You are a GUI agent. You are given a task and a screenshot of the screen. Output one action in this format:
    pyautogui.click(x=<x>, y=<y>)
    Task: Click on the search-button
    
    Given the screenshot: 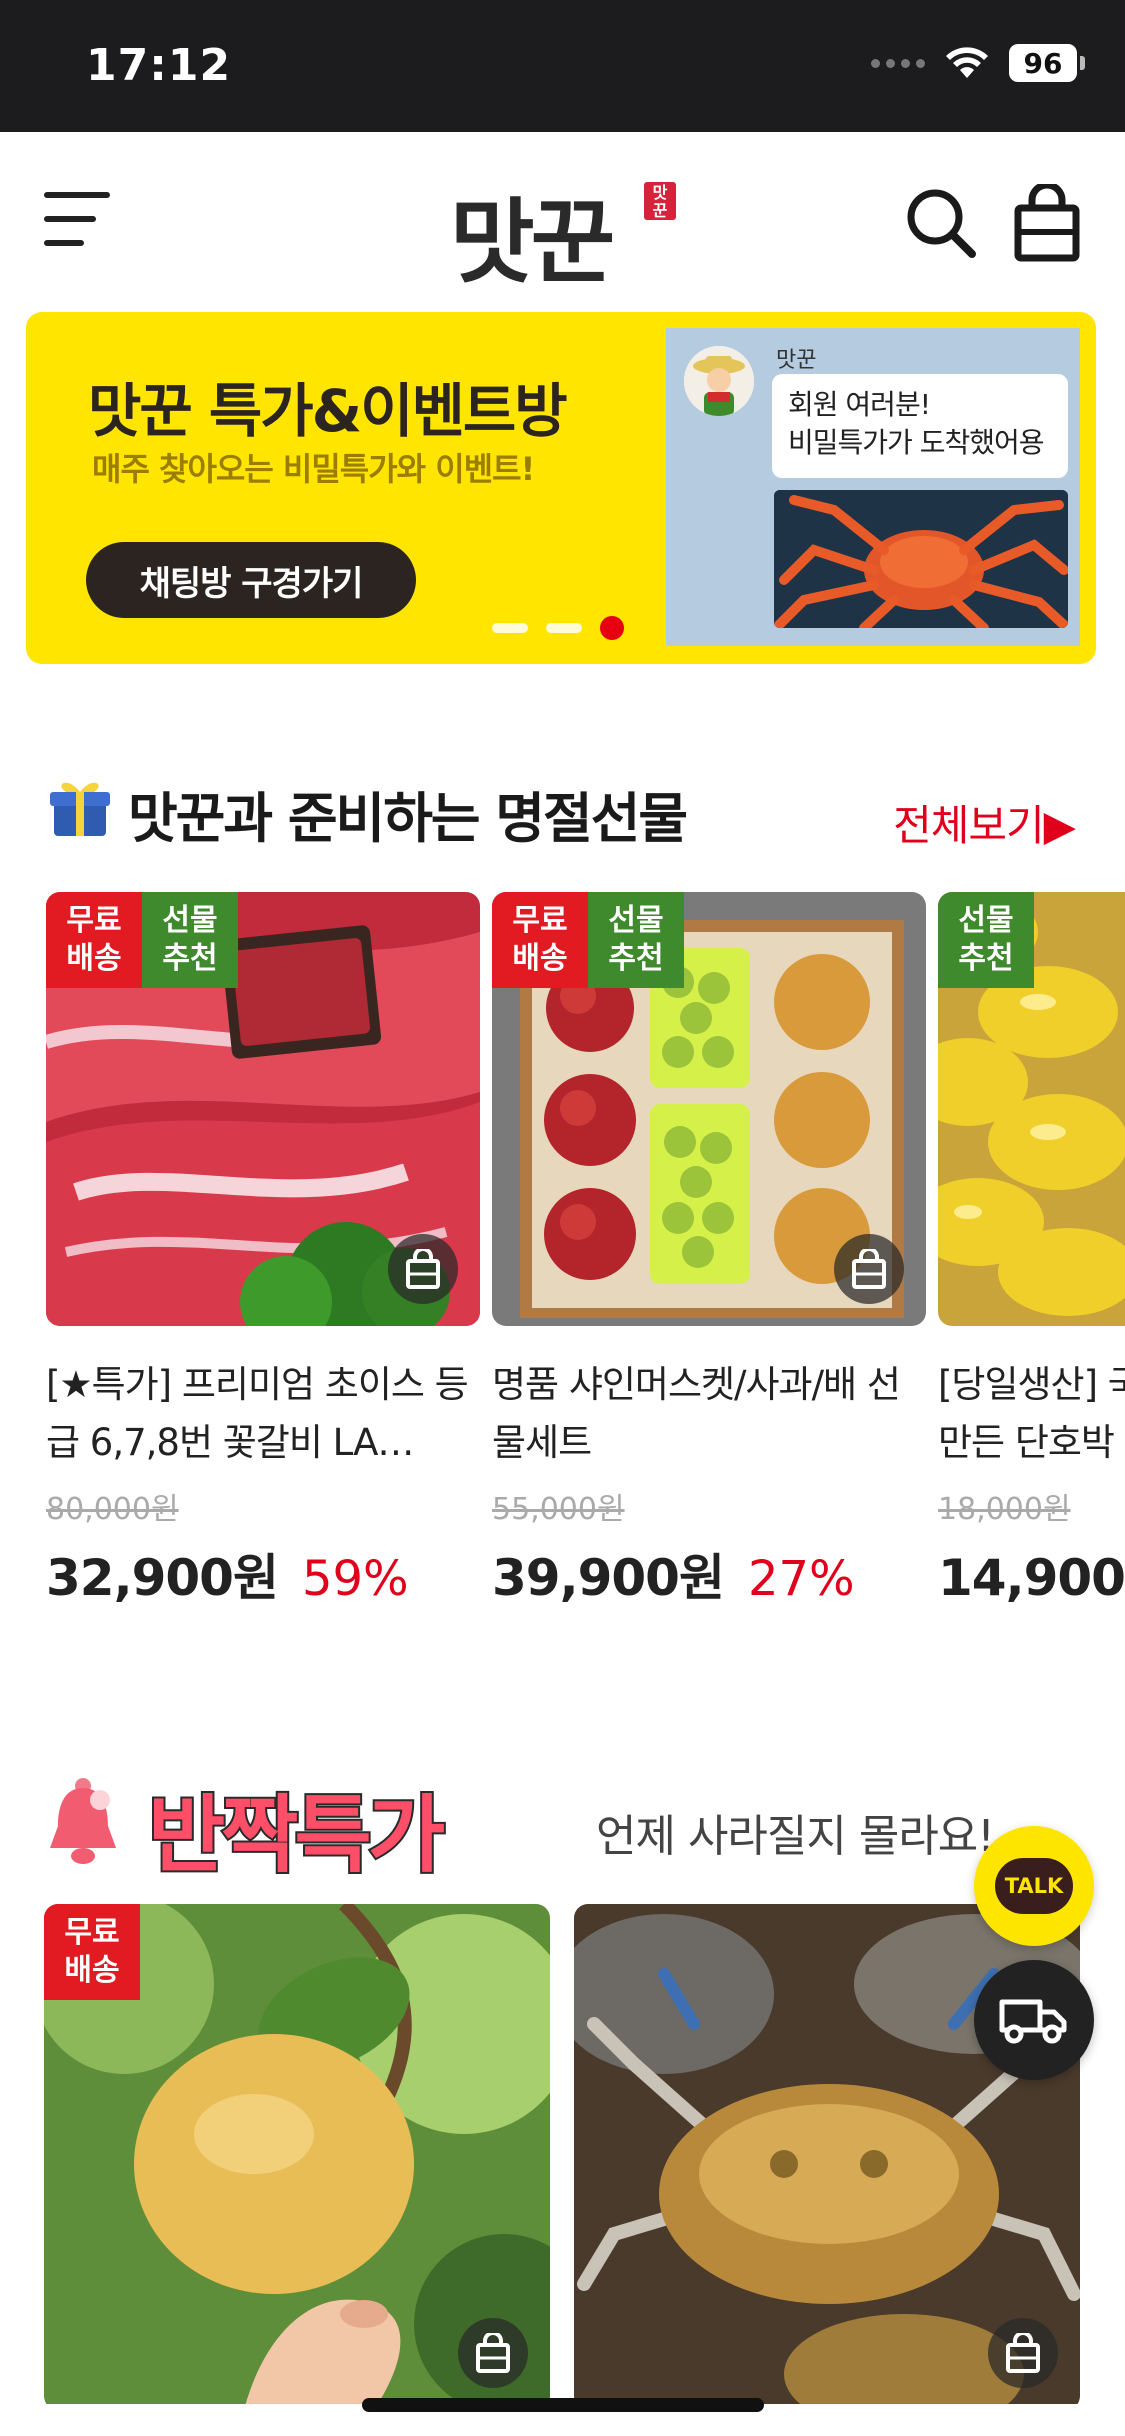 What is the action you would take?
    pyautogui.click(x=941, y=223)
    